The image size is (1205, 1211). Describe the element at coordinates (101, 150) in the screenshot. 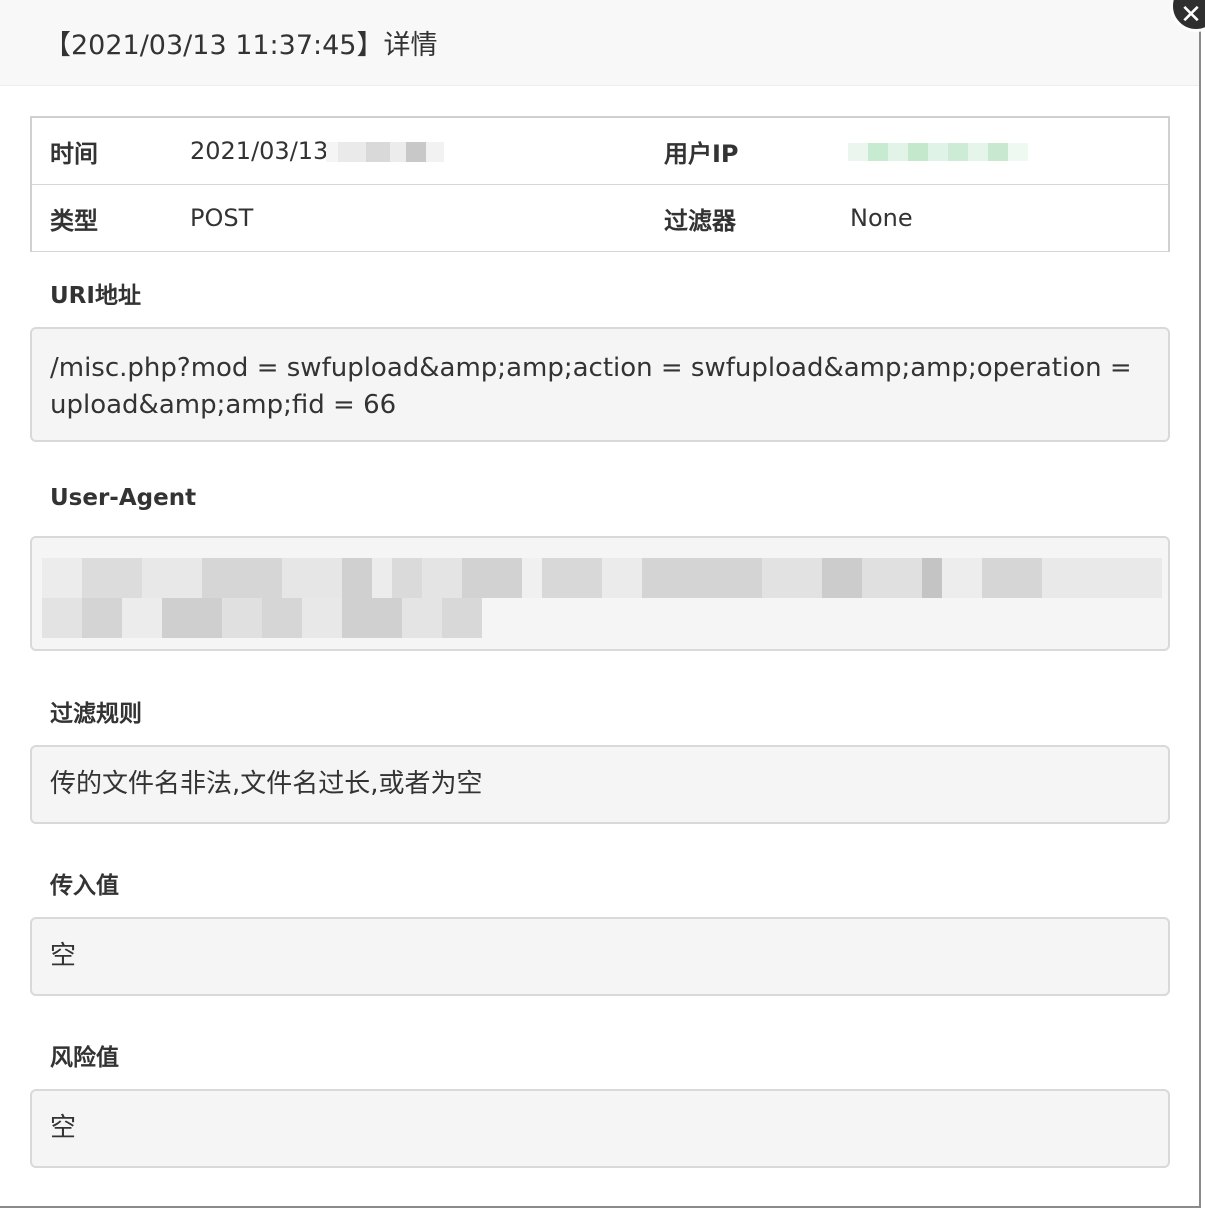

I see `time-label: 时间` at that location.